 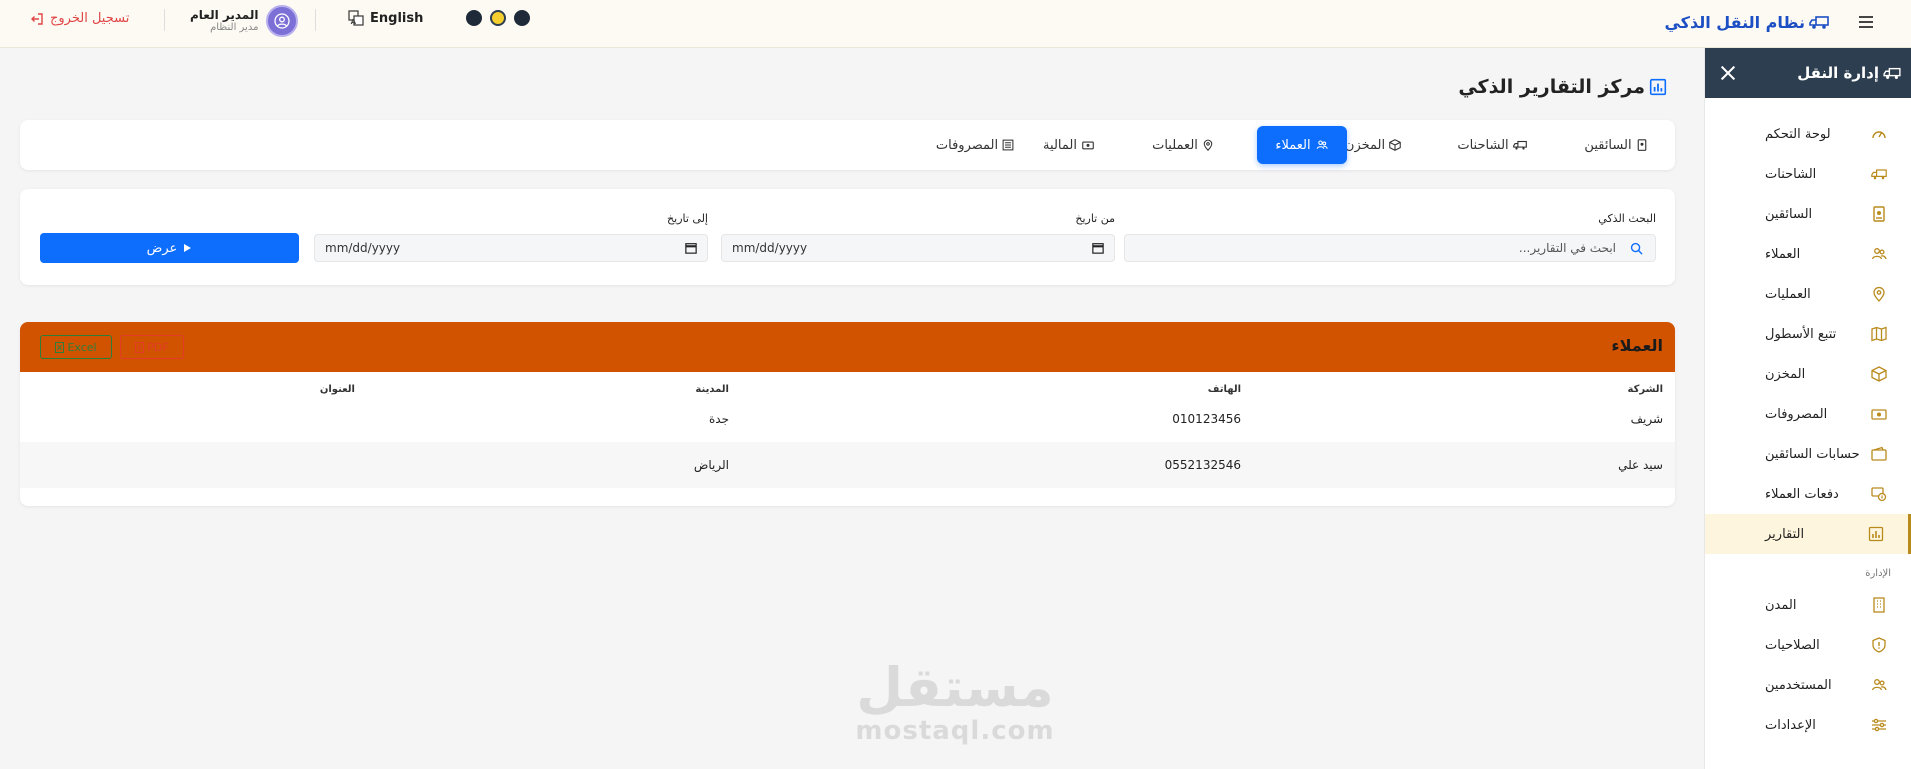 I want to click on user-info: المدير العام مدير النظام, so click(x=224, y=21).